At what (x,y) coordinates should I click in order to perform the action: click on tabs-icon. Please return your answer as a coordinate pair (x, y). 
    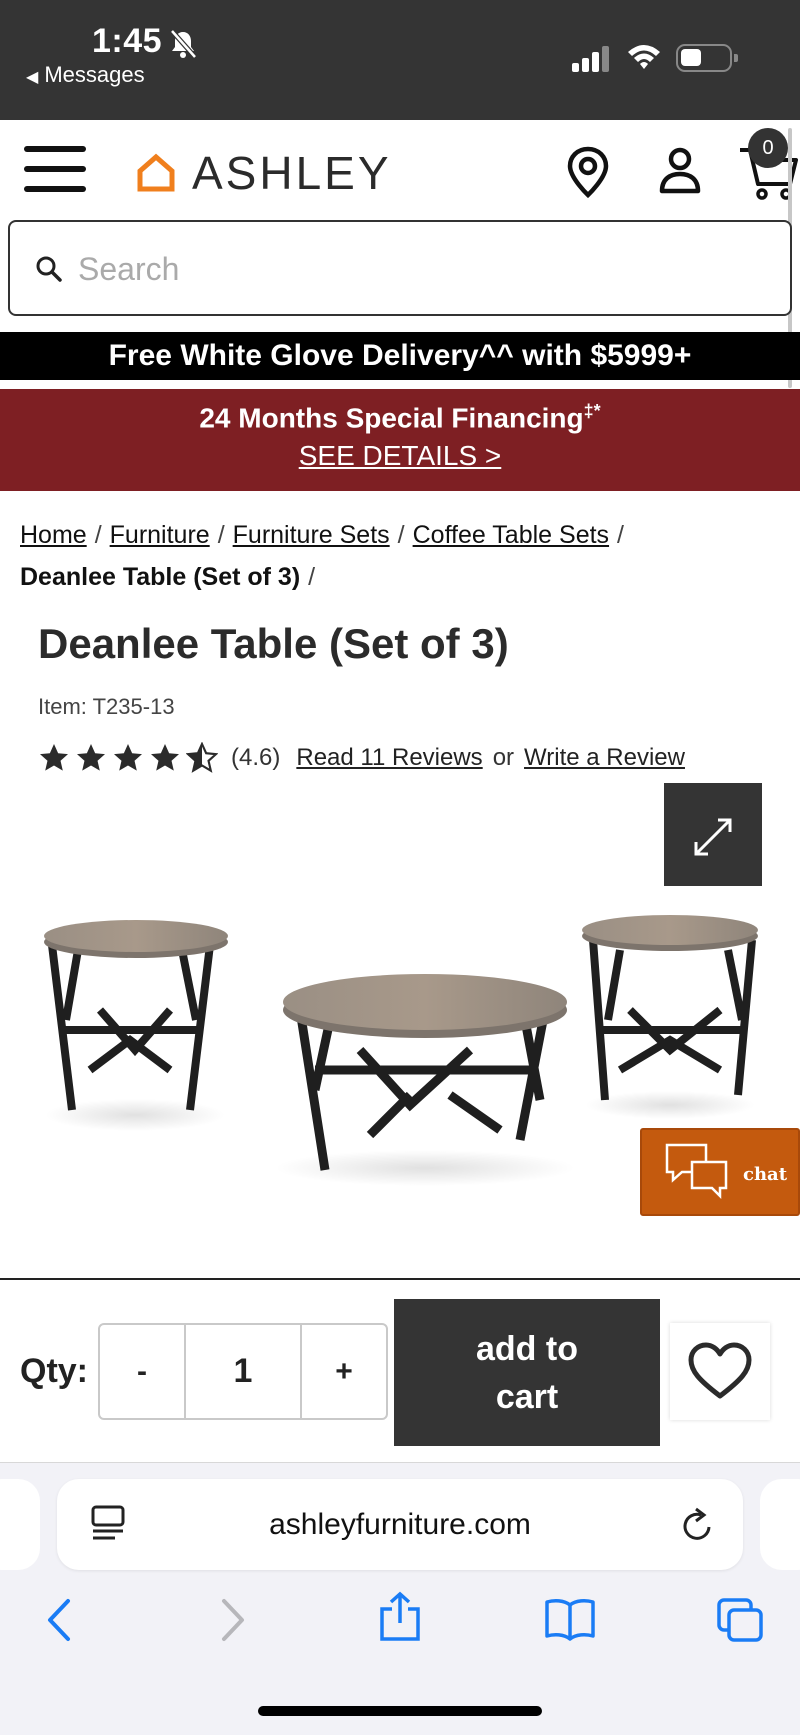
    Looking at the image, I should click on (740, 1620).